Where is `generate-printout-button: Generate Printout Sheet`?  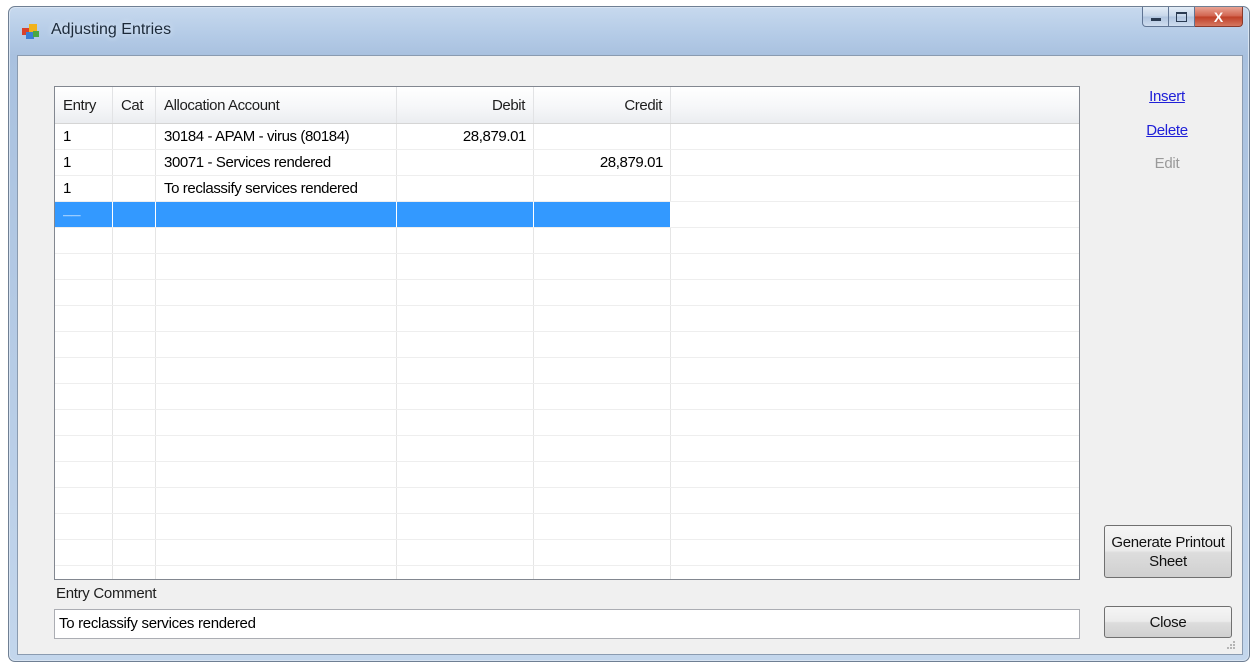 generate-printout-button: Generate Printout Sheet is located at coordinates (1168, 551).